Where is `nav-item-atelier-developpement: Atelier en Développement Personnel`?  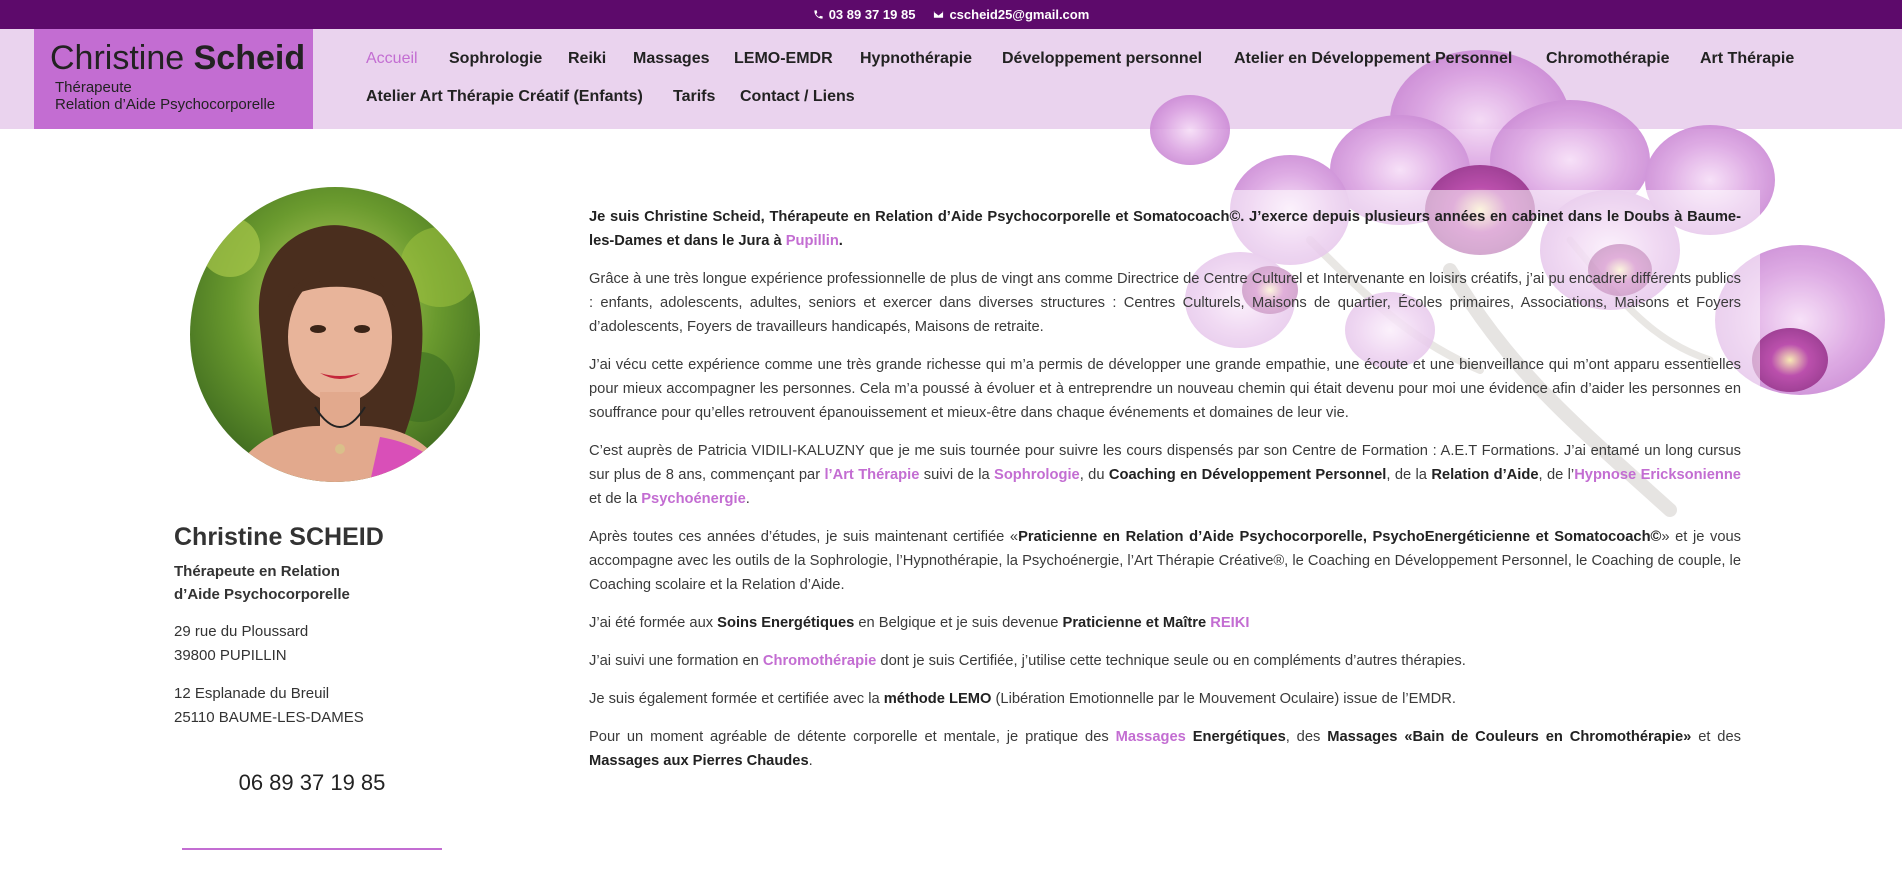
nav-item-atelier-developpement: Atelier en Développement Personnel is located at coordinates (1373, 59).